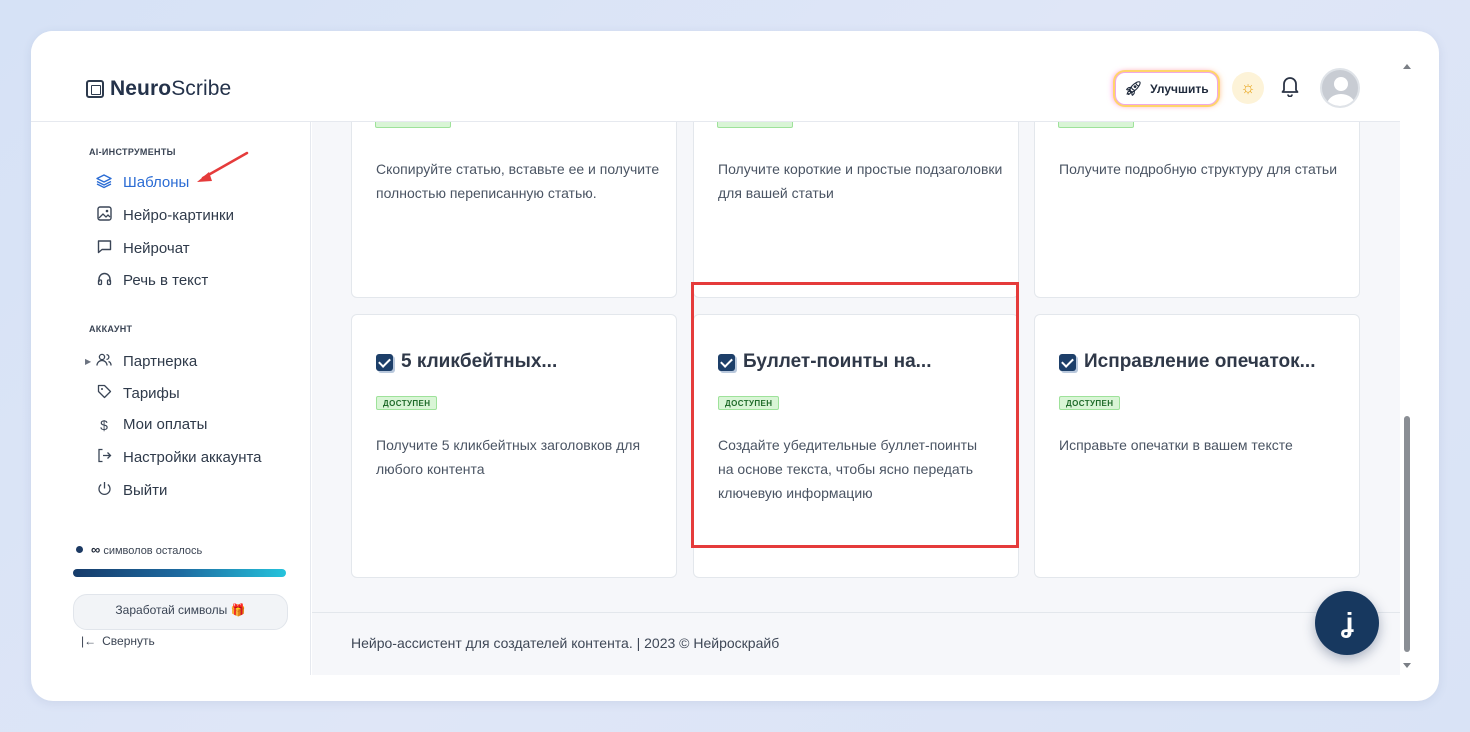 Image resolution: width=1470 pixels, height=732 pixels. I want to click on collapse-label: Свернуть, so click(128, 641).